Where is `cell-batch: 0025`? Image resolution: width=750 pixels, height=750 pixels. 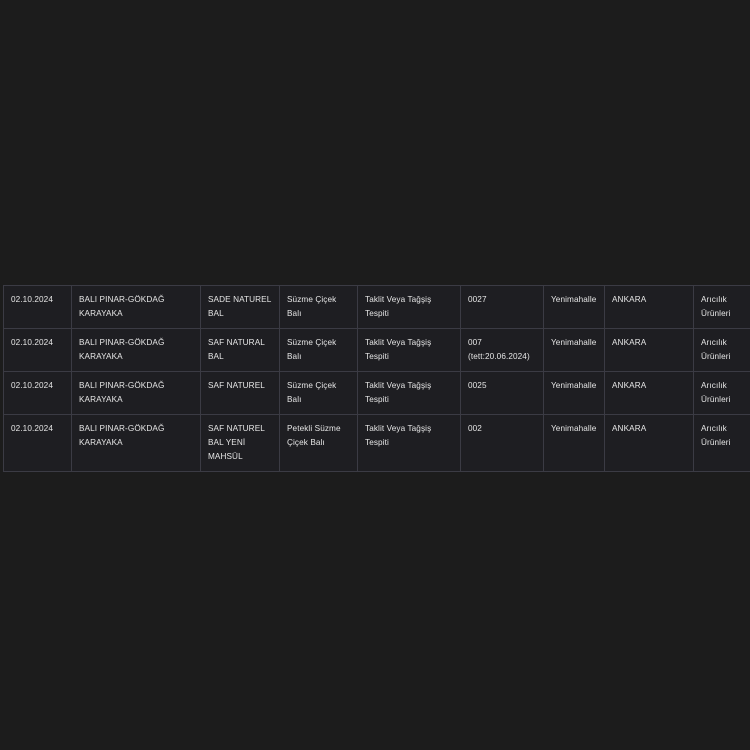 cell-batch: 0025 is located at coordinates (502, 393).